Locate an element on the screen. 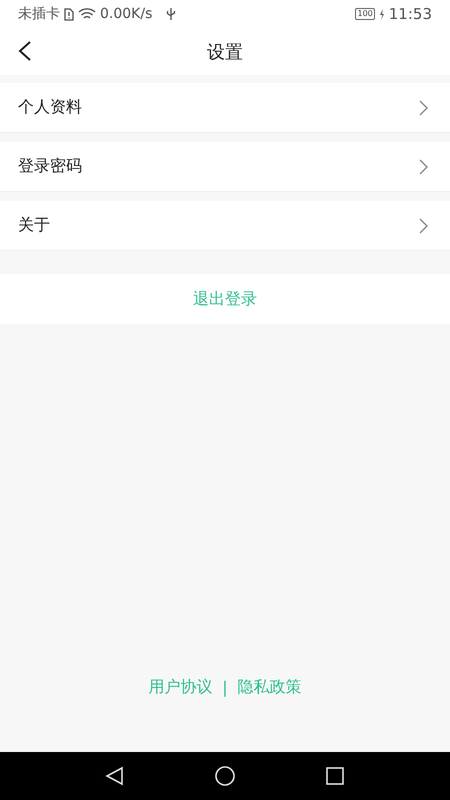  clock-time: 11:53 is located at coordinates (410, 14).